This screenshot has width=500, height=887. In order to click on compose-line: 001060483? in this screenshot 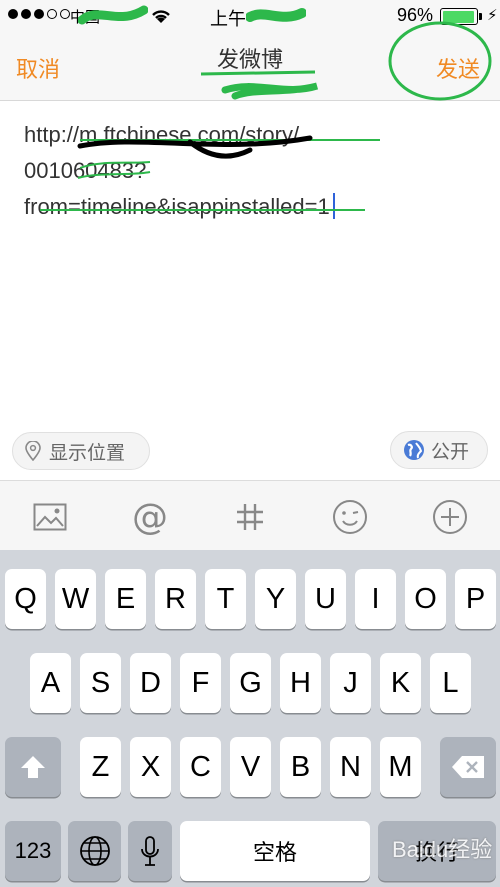, I will do `click(85, 170)`.